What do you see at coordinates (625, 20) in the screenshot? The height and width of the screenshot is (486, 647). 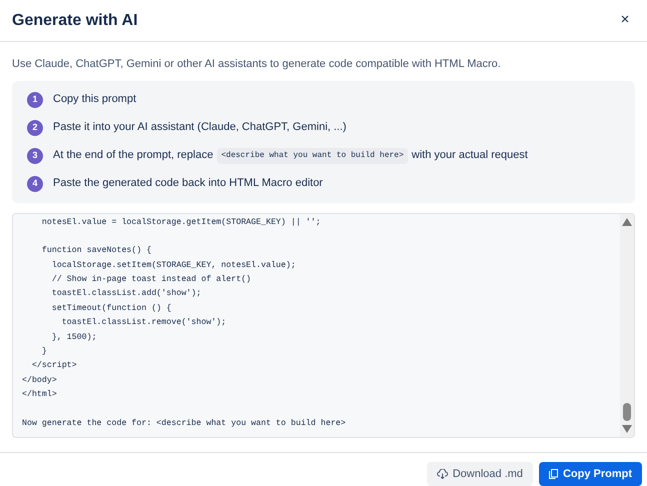 I see `close-button: ×` at bounding box center [625, 20].